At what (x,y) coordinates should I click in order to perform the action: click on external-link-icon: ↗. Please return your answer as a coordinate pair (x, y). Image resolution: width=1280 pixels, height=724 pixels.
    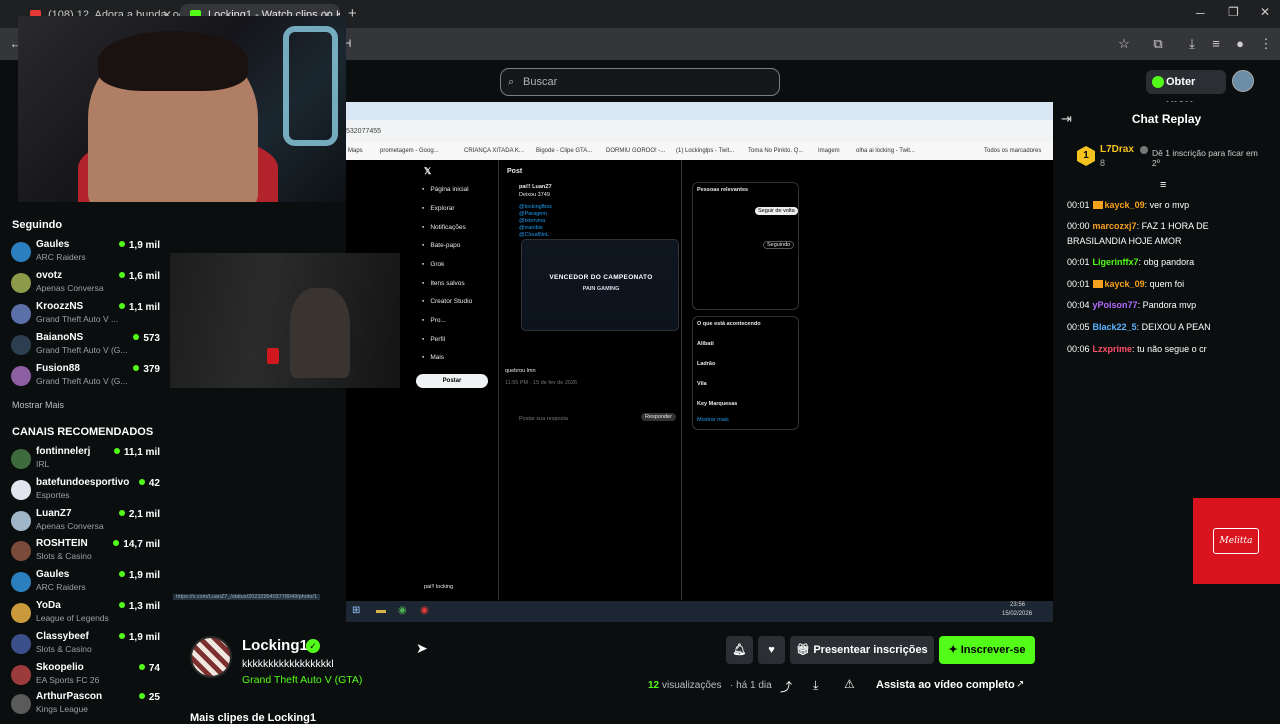
    Looking at the image, I should click on (1020, 684).